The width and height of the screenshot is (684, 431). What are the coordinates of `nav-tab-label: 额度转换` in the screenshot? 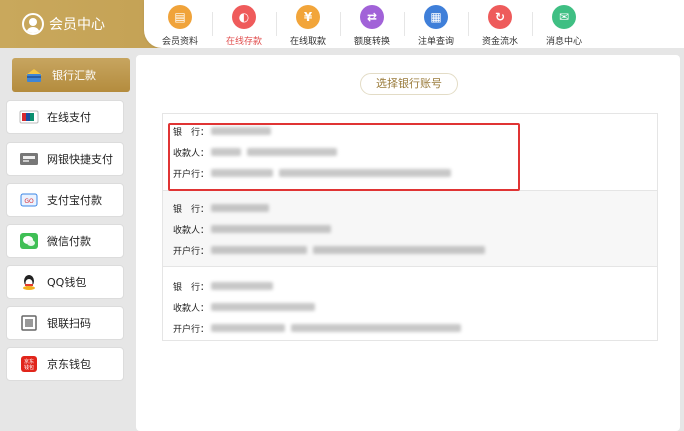 It's located at (371, 42).